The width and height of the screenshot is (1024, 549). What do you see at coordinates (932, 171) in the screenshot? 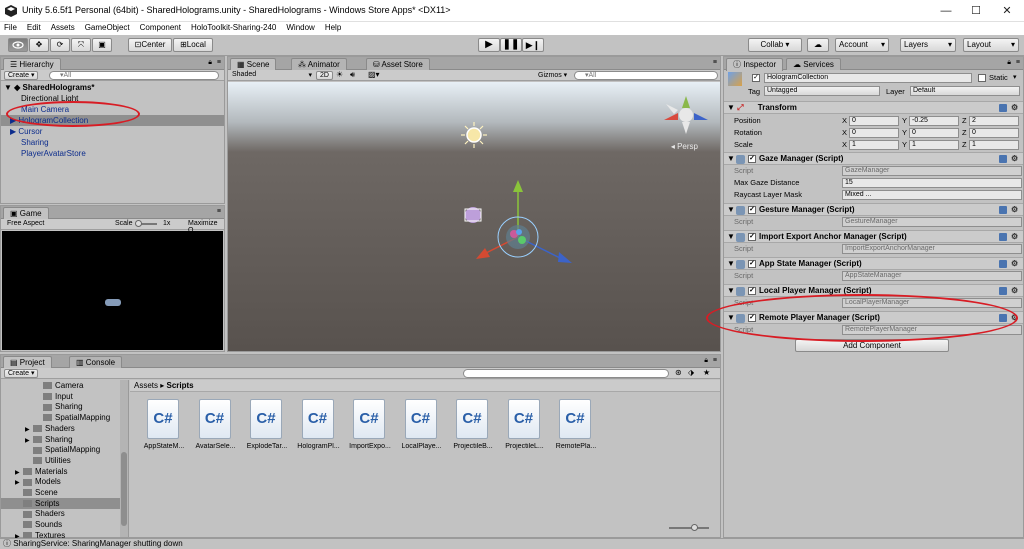
I see `script-reference-field: GazeManager` at bounding box center [932, 171].